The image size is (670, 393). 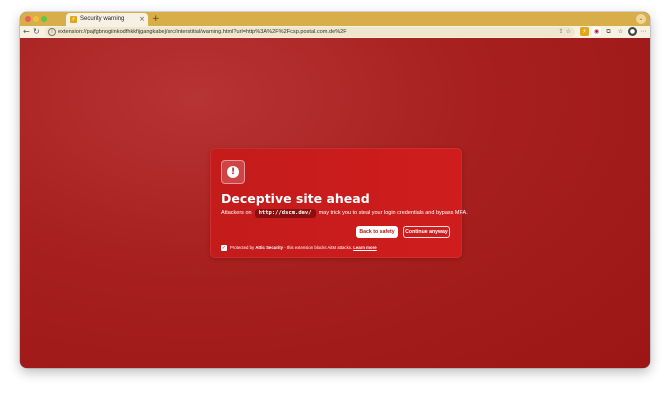 What do you see at coordinates (632, 31) in the screenshot?
I see `profile-avatar: ●` at bounding box center [632, 31].